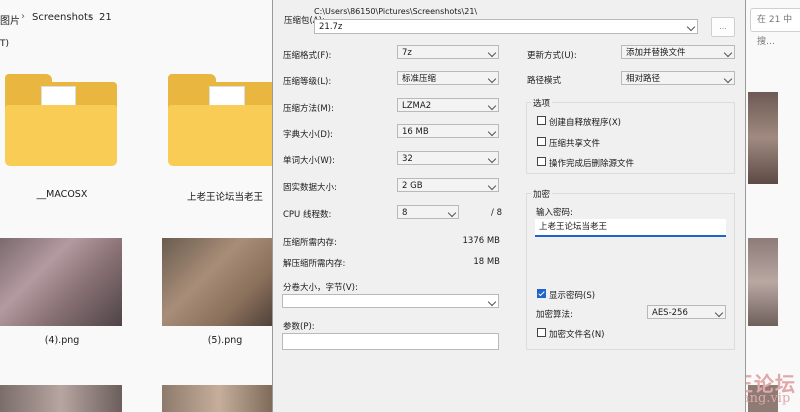 Image resolution: width=800 pixels, height=412 pixels. I want to click on sfx-label: 创建自释放程序(X), so click(585, 123).